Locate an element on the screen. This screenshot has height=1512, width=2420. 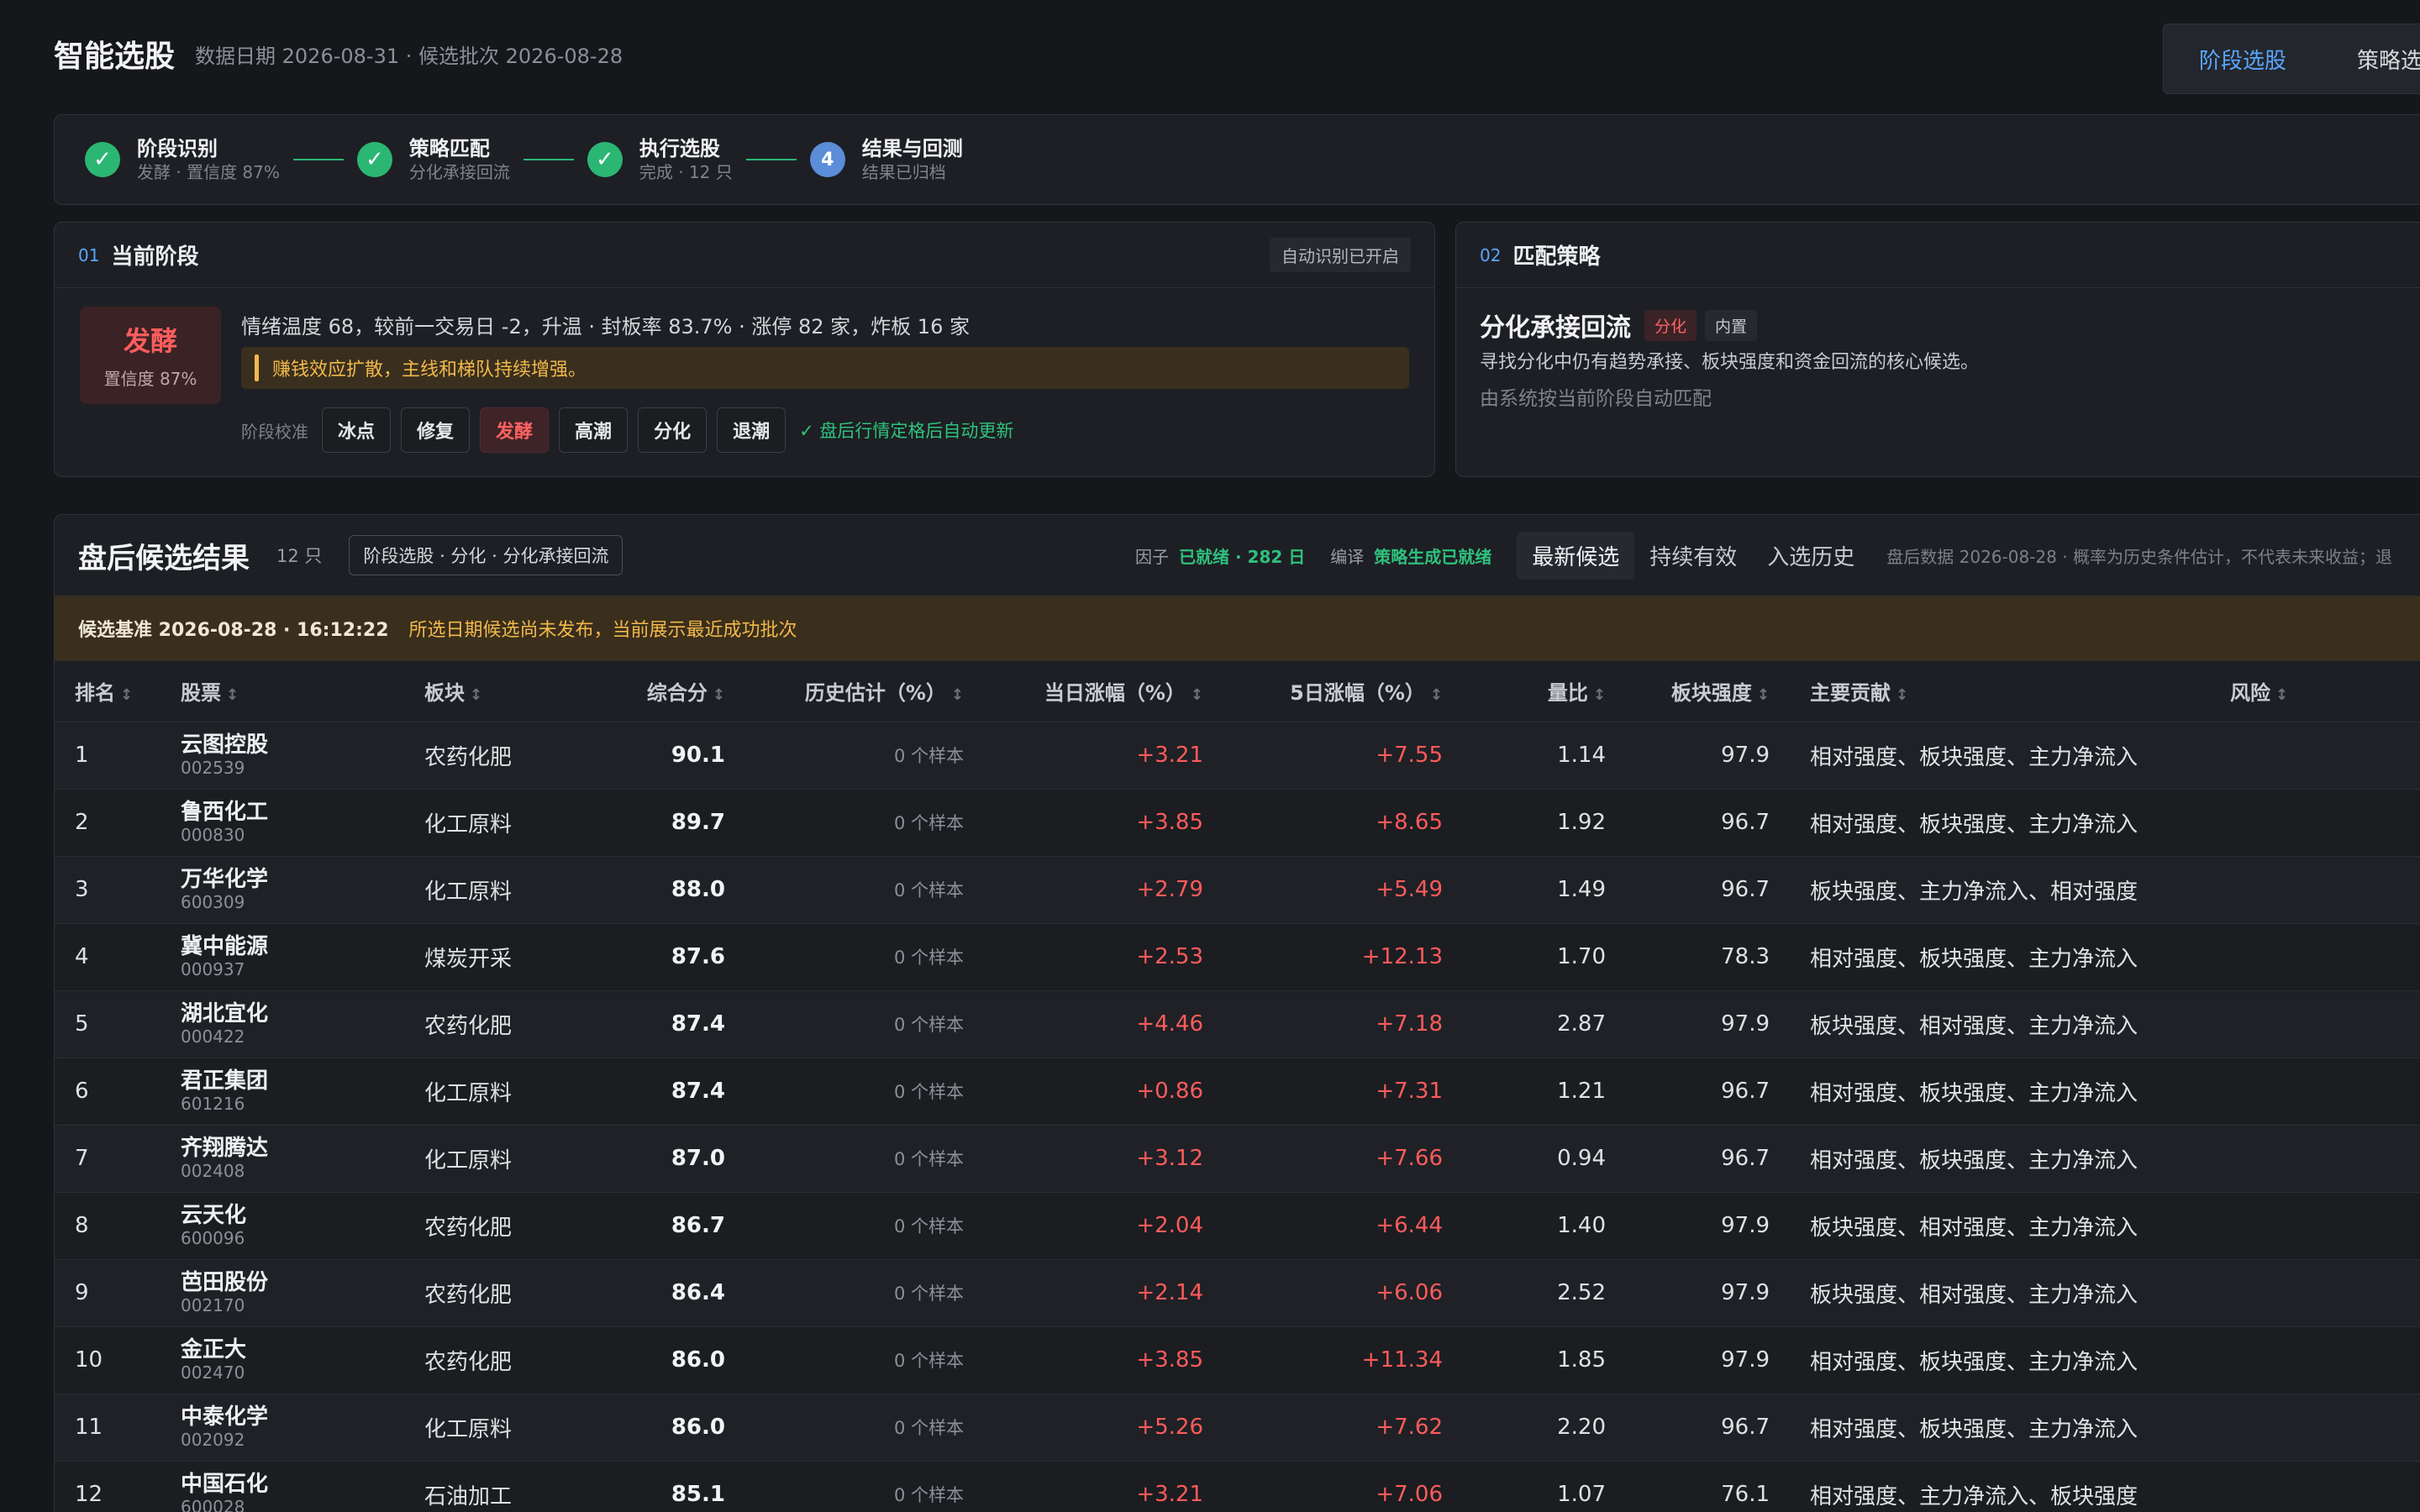
cell-historical-estimate: 0 个样本 is located at coordinates (865, 1024).